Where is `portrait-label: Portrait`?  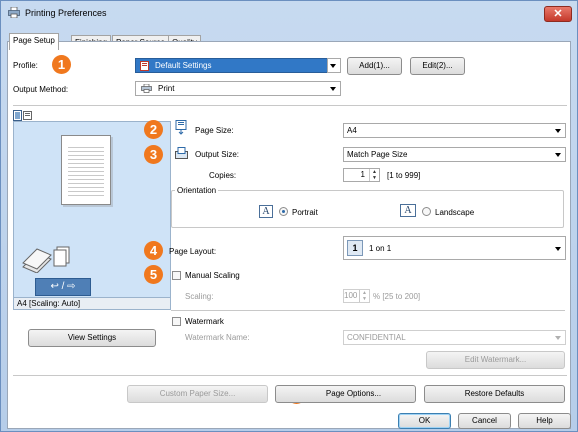 portrait-label: Portrait is located at coordinates (305, 212).